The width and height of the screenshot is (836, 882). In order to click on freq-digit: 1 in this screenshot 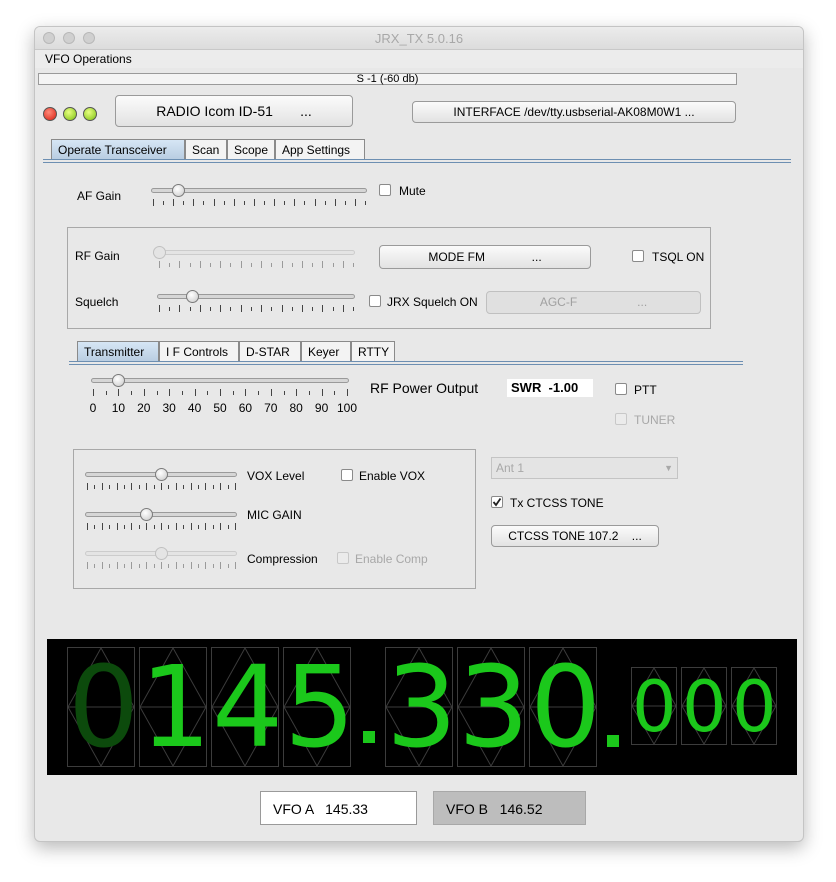, I will do `click(173, 707)`.